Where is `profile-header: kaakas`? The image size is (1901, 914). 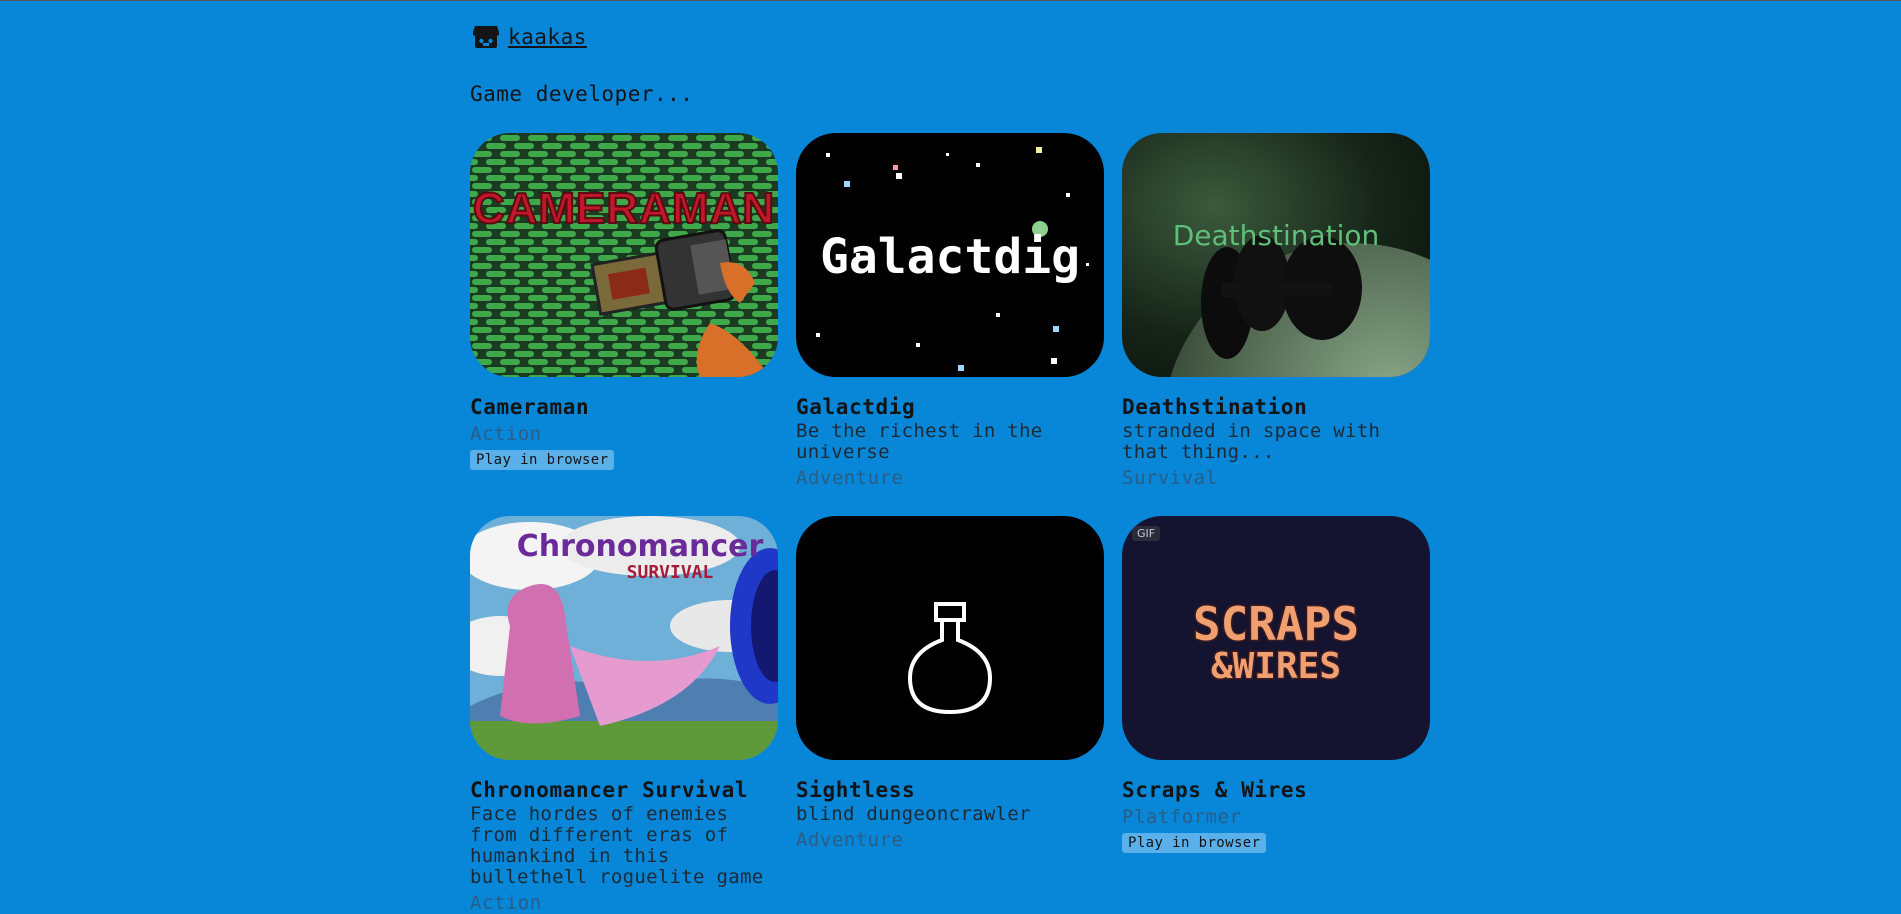
profile-header: kaakas is located at coordinates (529, 37).